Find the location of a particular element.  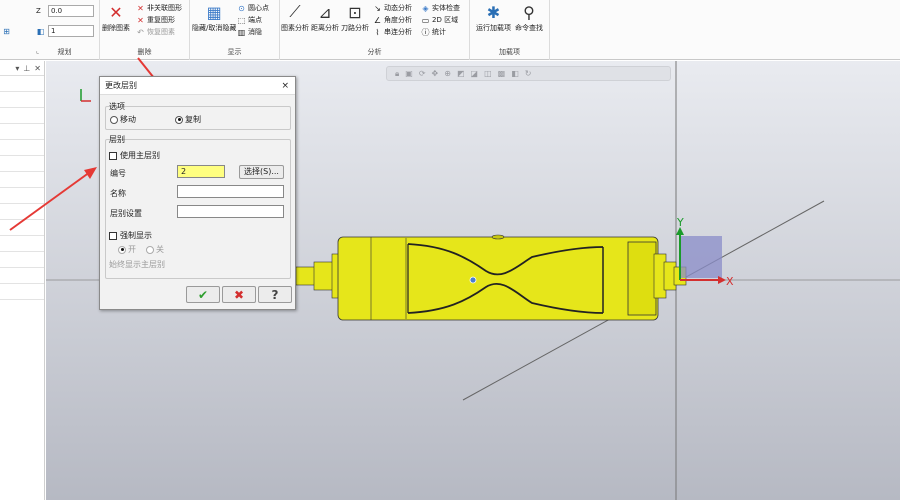

run-addin-button: ✱ 运行加载项 is located at coordinates (493, 17).